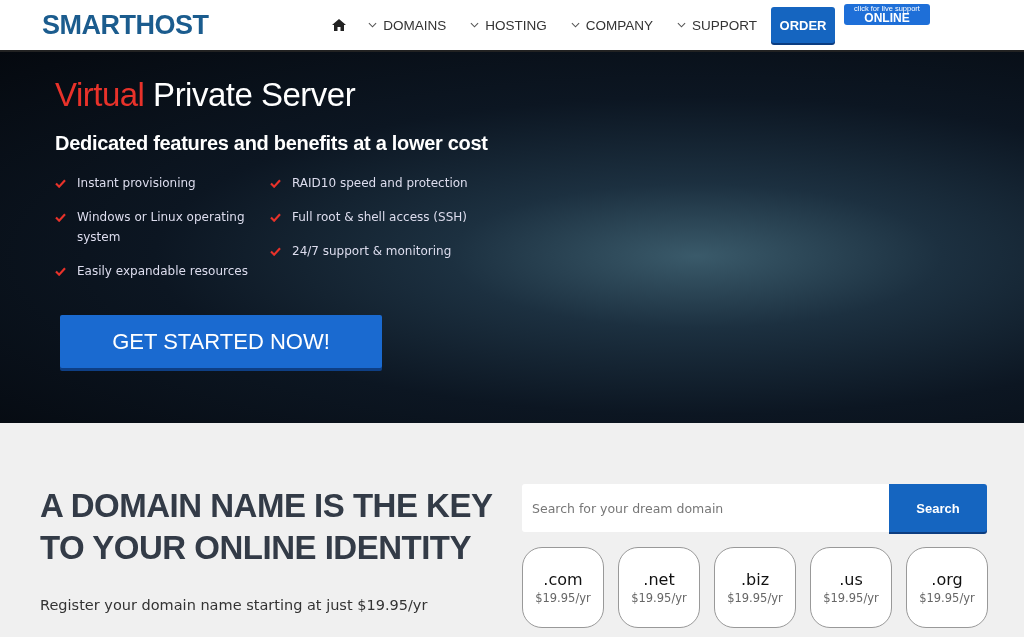 The height and width of the screenshot is (637, 1024). What do you see at coordinates (136, 183) in the screenshot?
I see `feature-text: Instant provisioning` at bounding box center [136, 183].